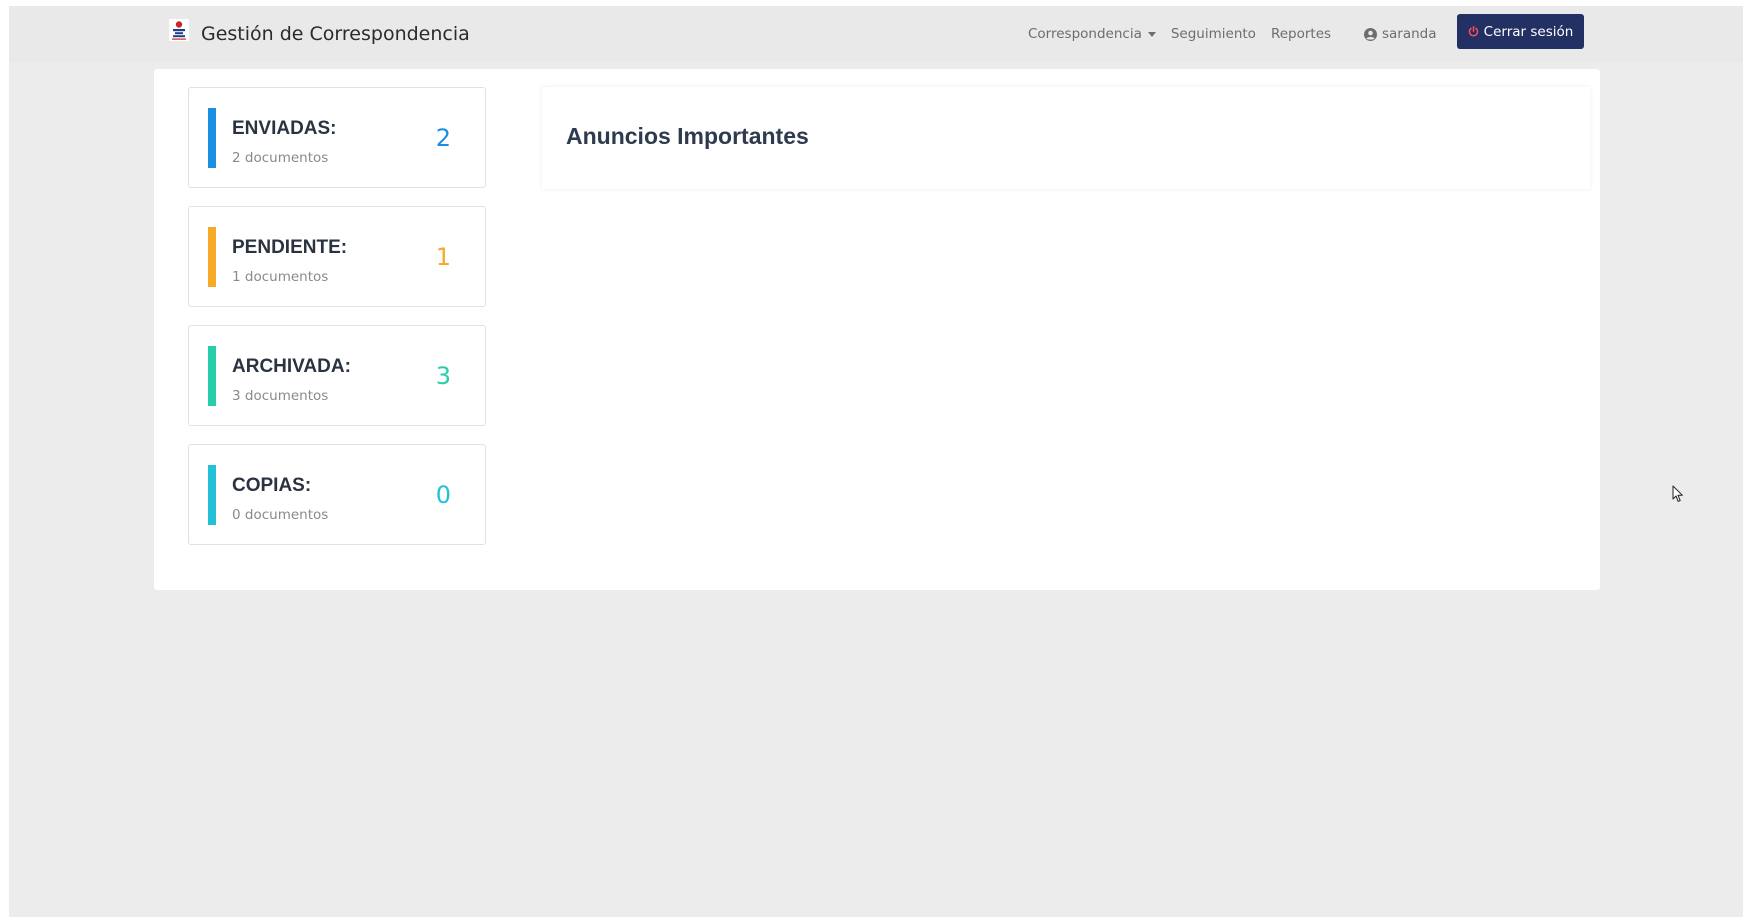 The width and height of the screenshot is (1743, 917). I want to click on announcements-title: Anuncios Importantes, so click(687, 136).